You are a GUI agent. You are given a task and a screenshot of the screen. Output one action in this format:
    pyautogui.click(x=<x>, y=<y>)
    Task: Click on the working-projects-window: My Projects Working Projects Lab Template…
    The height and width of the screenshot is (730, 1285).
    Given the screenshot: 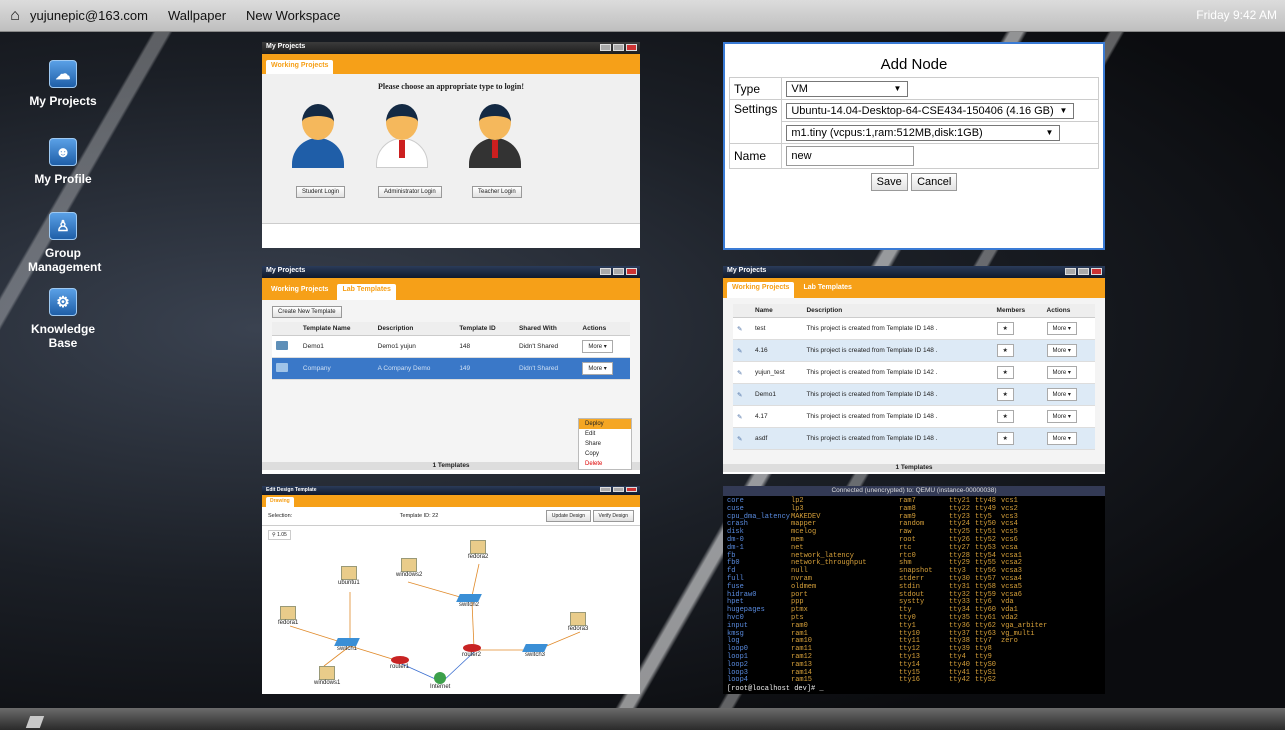 What is the action you would take?
    pyautogui.click(x=914, y=370)
    